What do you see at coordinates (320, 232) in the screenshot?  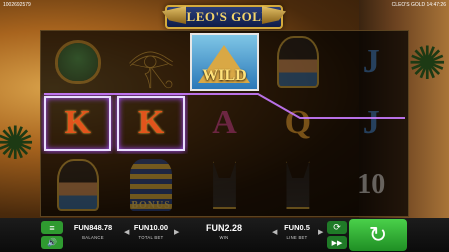 I see `line-bet-increase-icon: ▶` at bounding box center [320, 232].